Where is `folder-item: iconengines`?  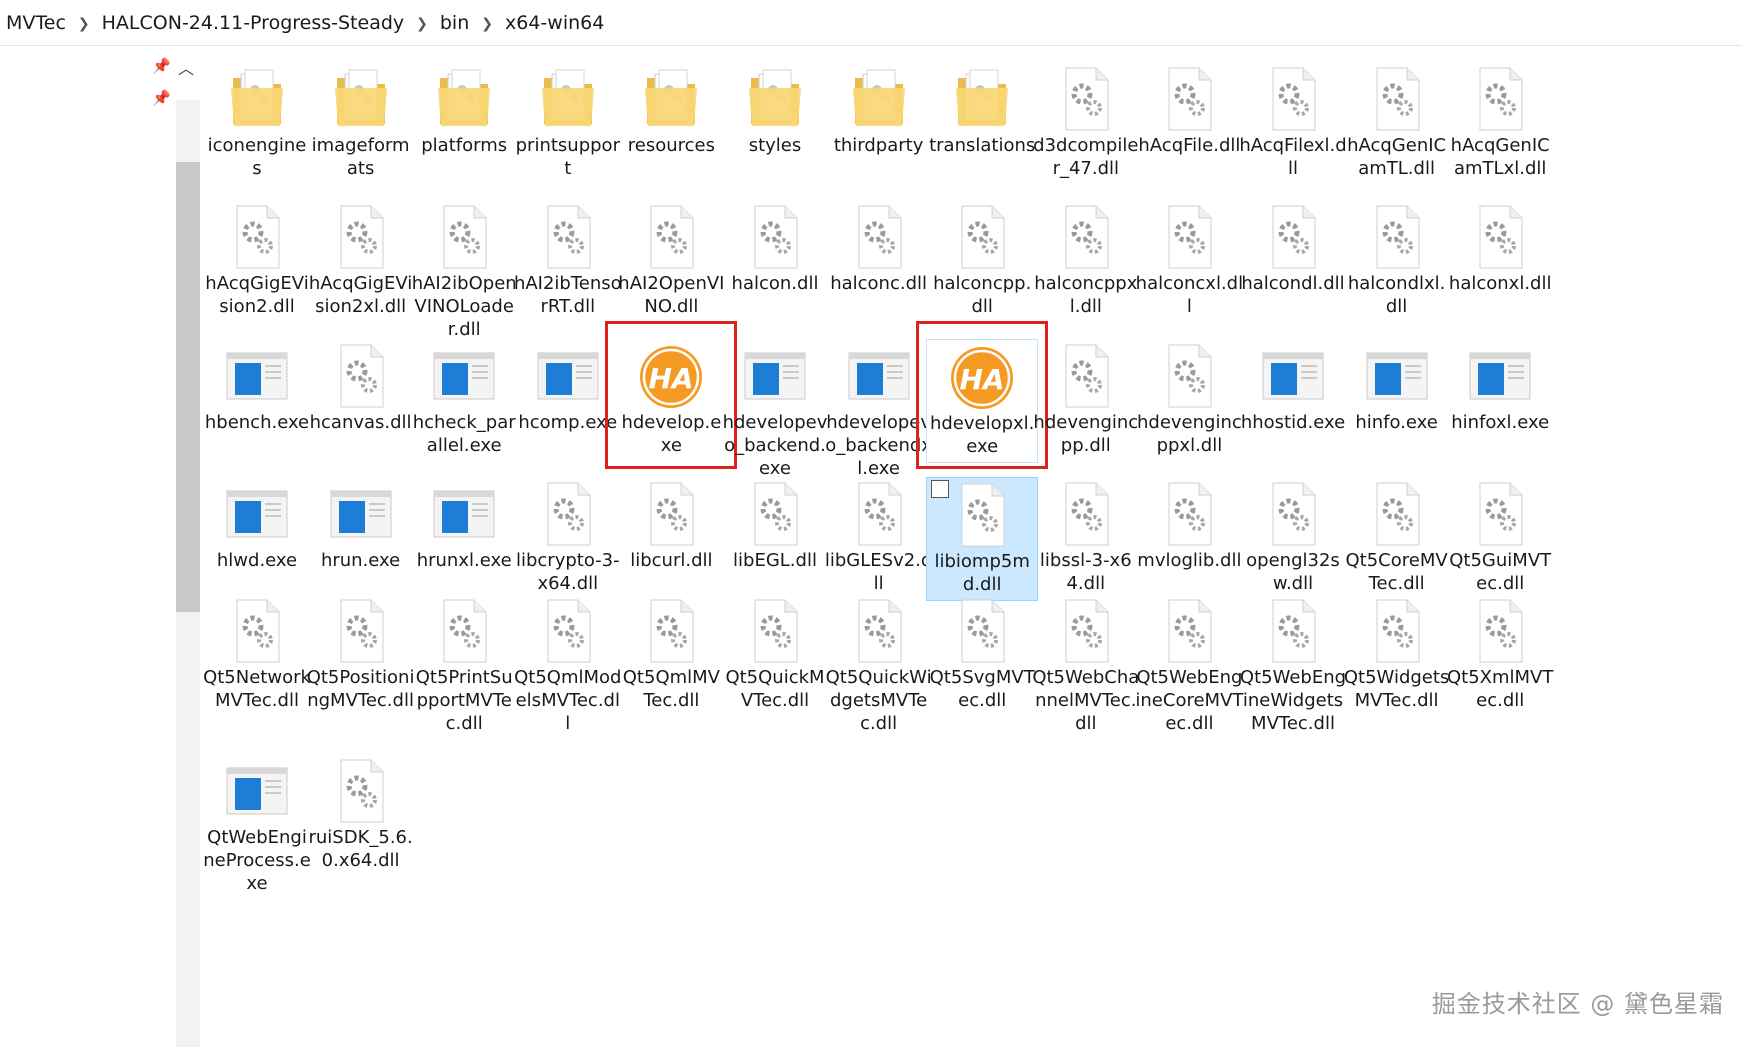 folder-item: iconengines is located at coordinates (257, 123).